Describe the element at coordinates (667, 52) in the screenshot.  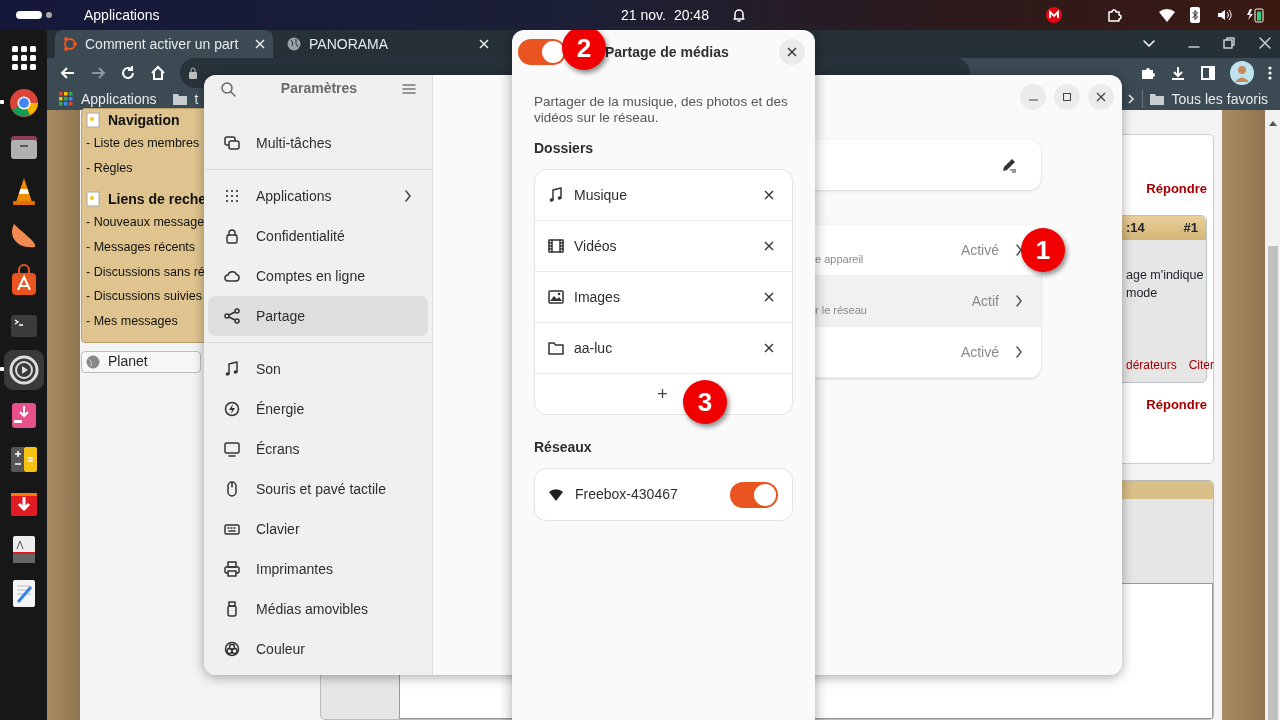
I see `dialog-title: Partage de médias` at that location.